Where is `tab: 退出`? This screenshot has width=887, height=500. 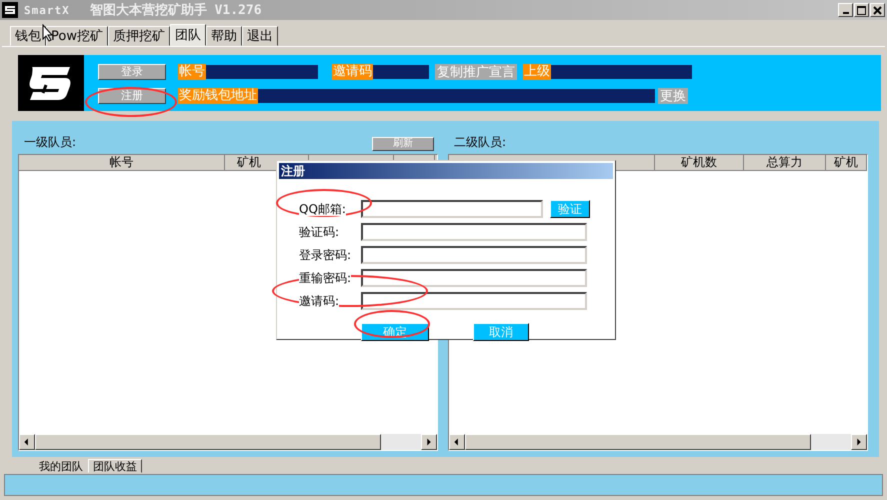
tab: 退出 is located at coordinates (260, 36).